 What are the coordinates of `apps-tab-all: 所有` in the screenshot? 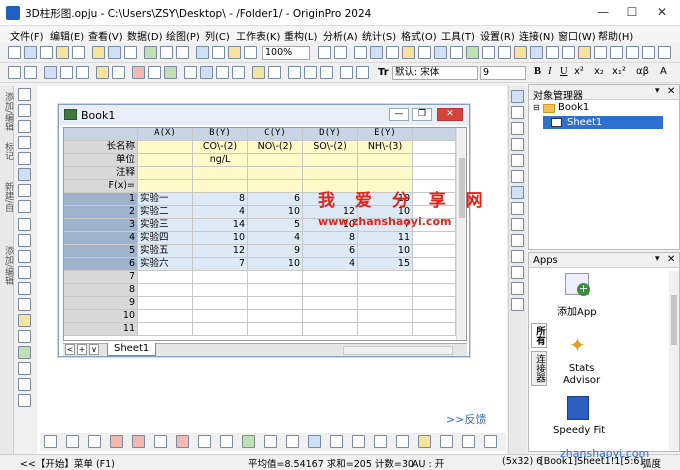 It's located at (539, 335).